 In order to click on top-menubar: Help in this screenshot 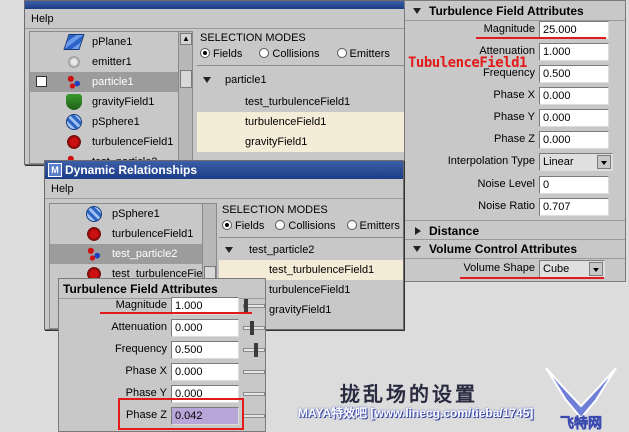, I will do `click(234, 19)`.